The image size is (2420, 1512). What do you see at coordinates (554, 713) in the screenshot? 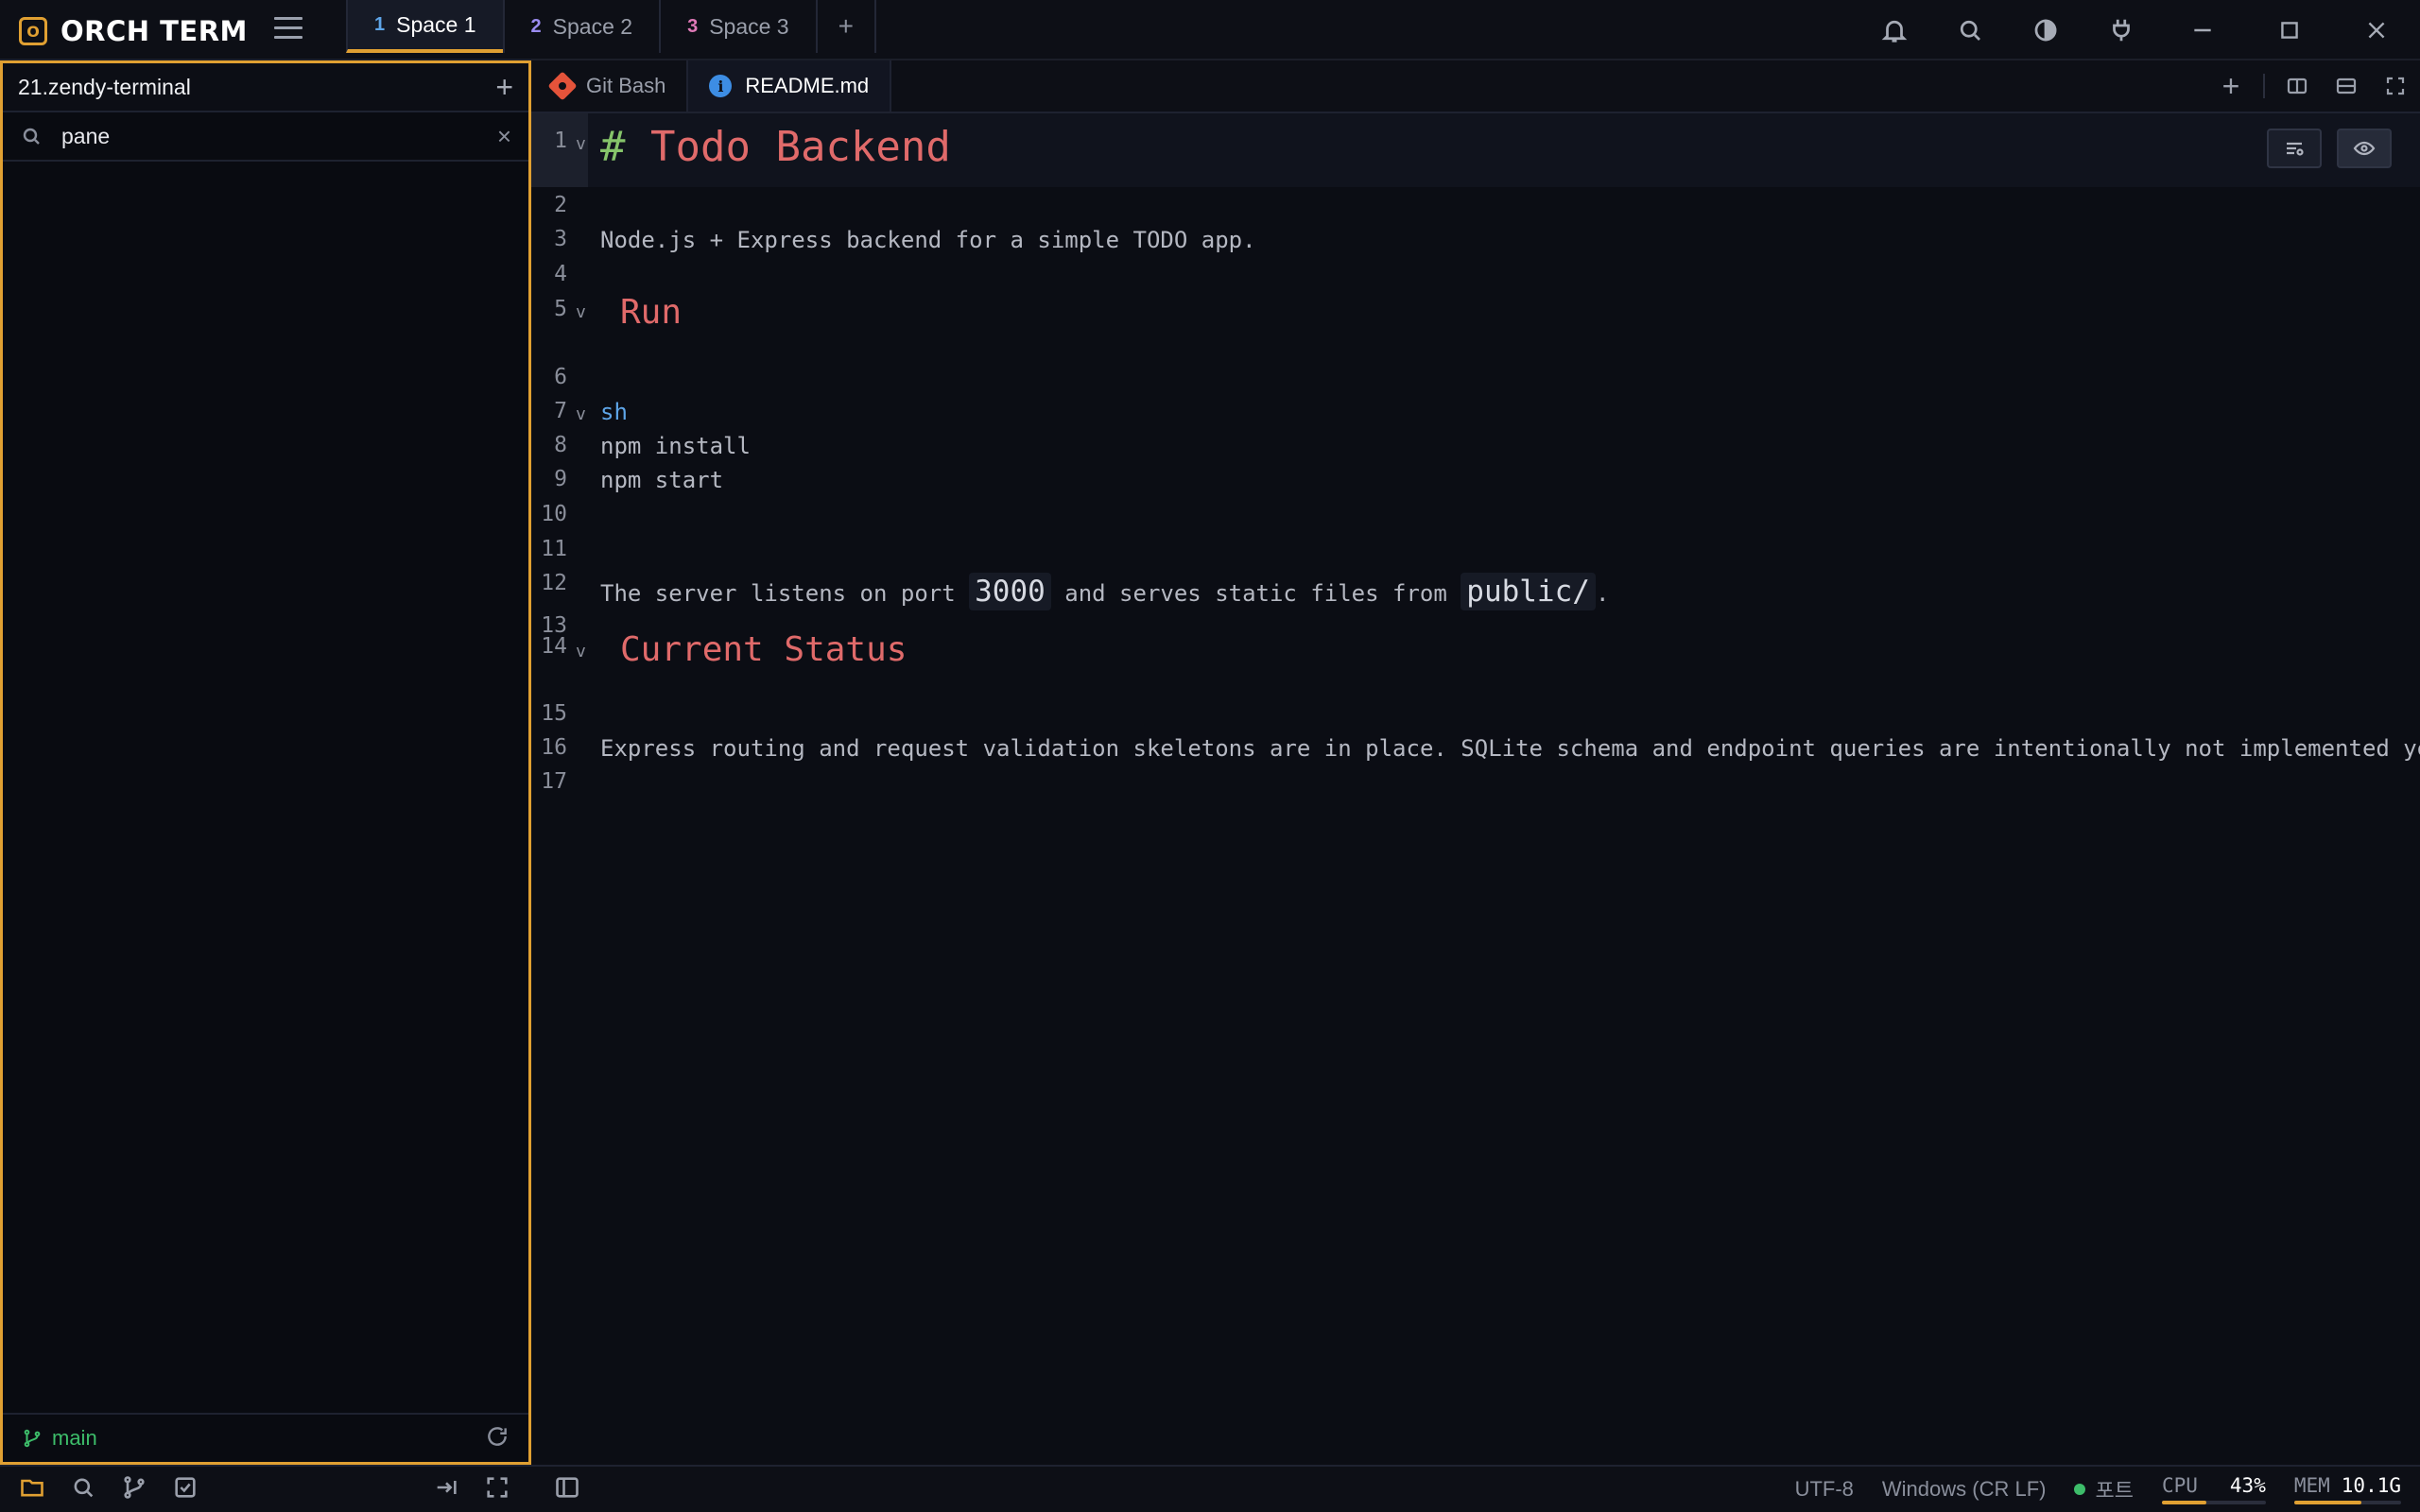
I see `line-number: 15` at bounding box center [554, 713].